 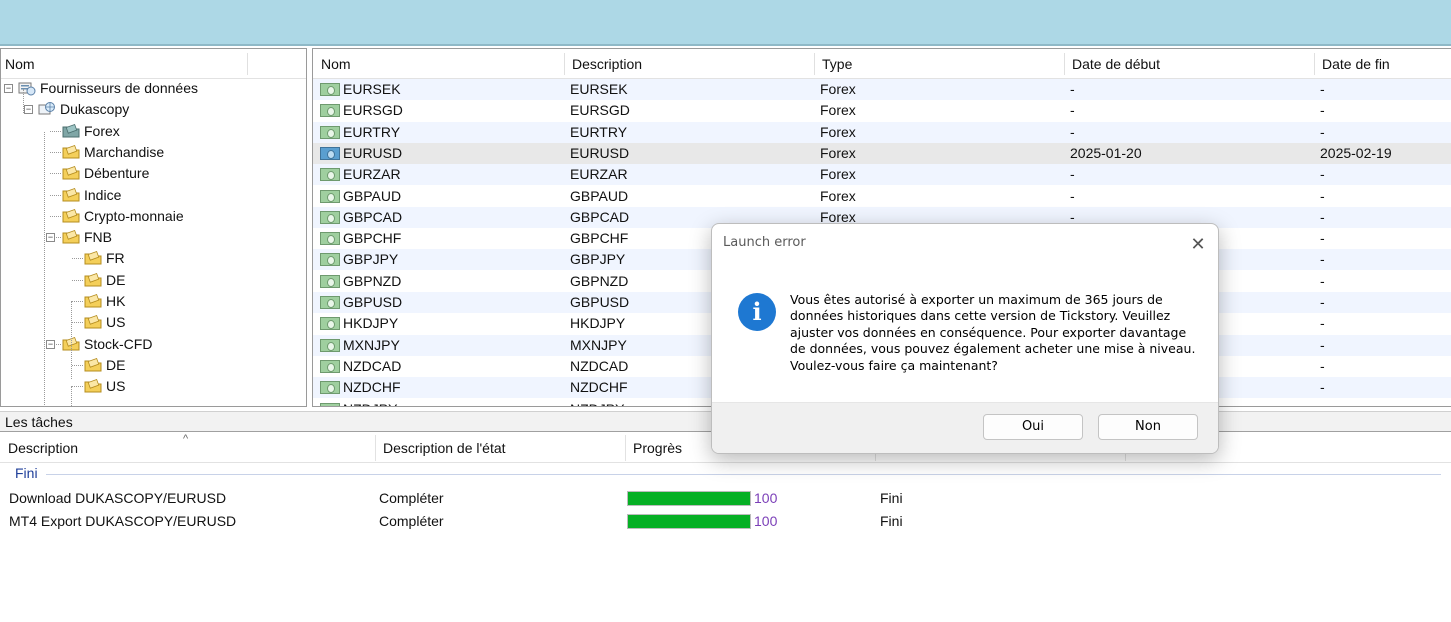 I want to click on tasks-column-state: Description de l'état, so click(x=444, y=448).